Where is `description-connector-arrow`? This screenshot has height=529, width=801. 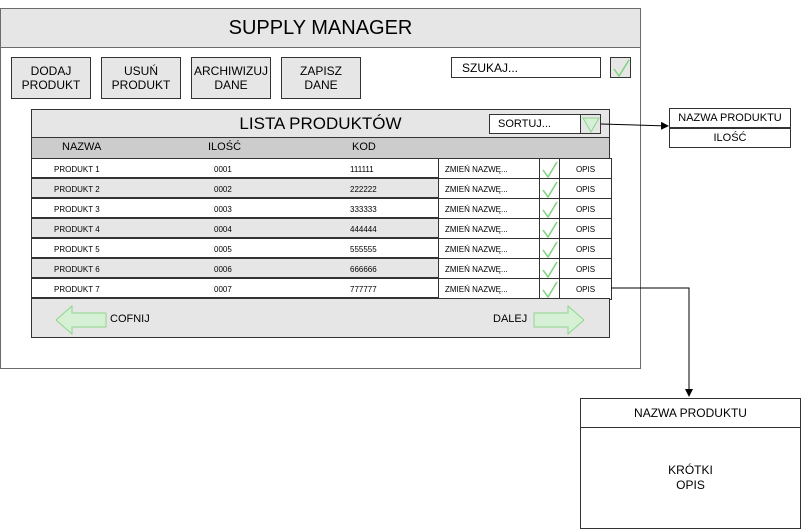
description-connector-arrow is located at coordinates (652, 342).